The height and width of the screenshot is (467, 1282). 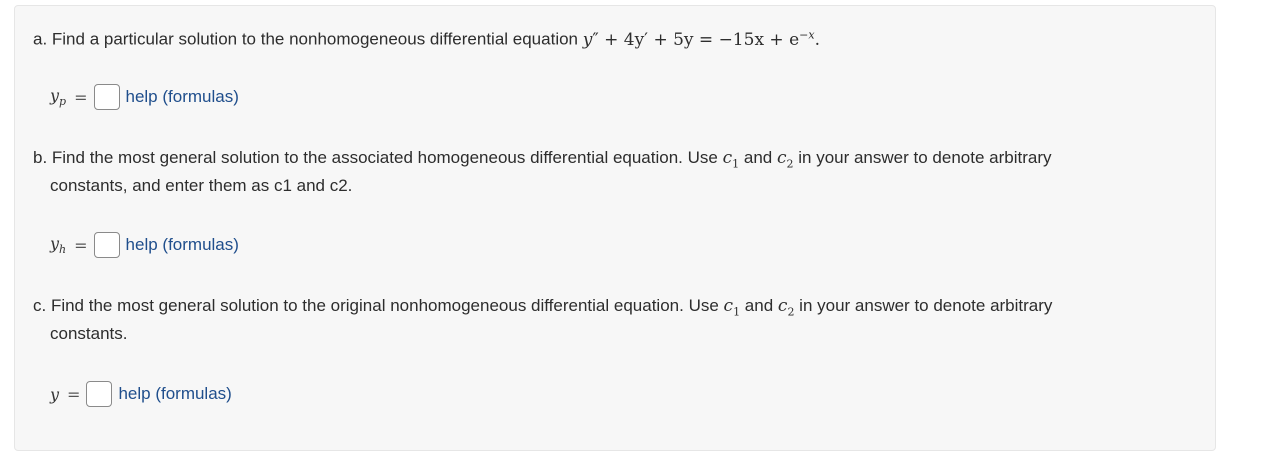 What do you see at coordinates (58, 245) in the screenshot?
I see `yh-label: yh` at bounding box center [58, 245].